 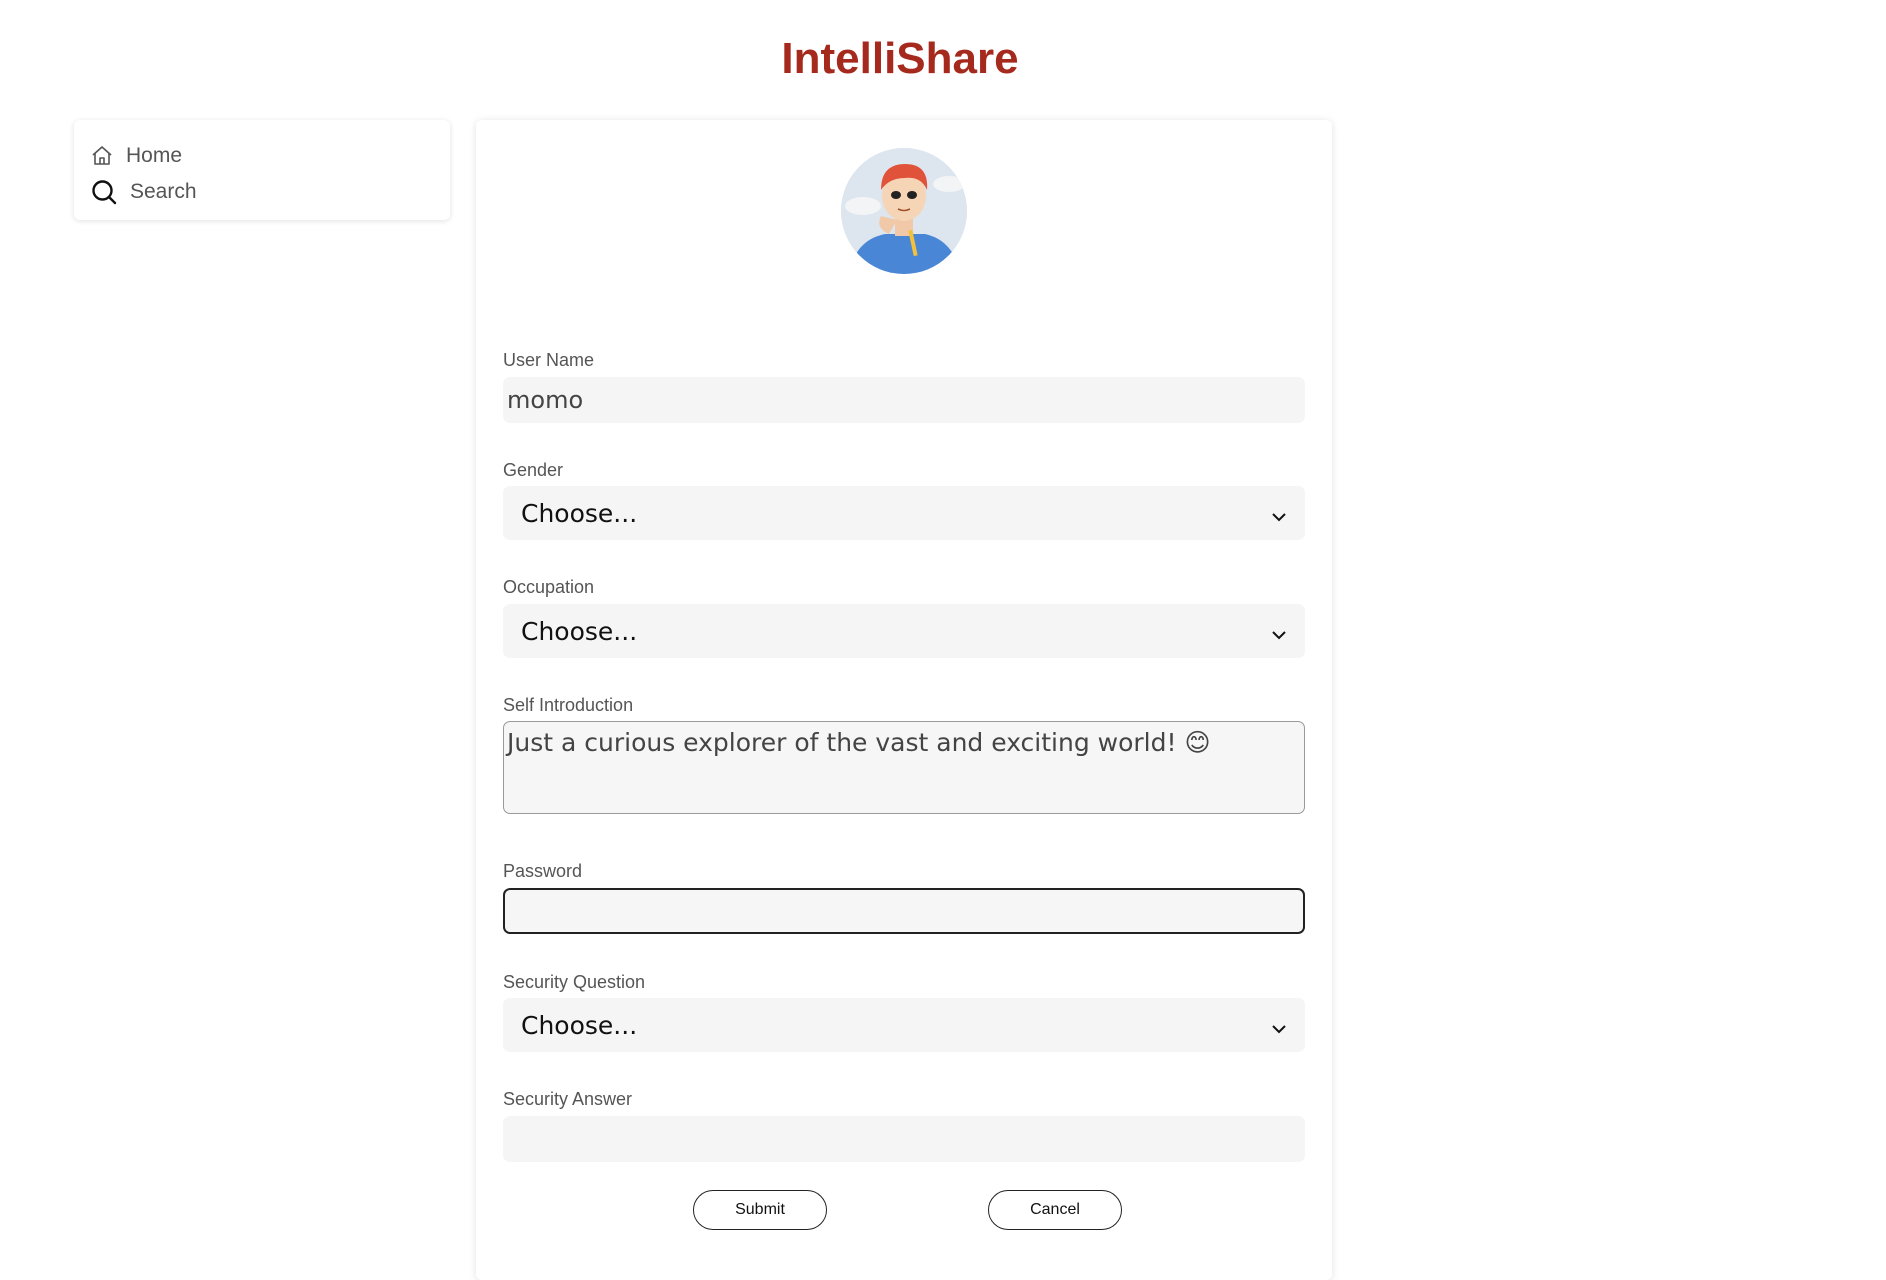 What do you see at coordinates (904, 211) in the screenshot?
I see `avatar` at bounding box center [904, 211].